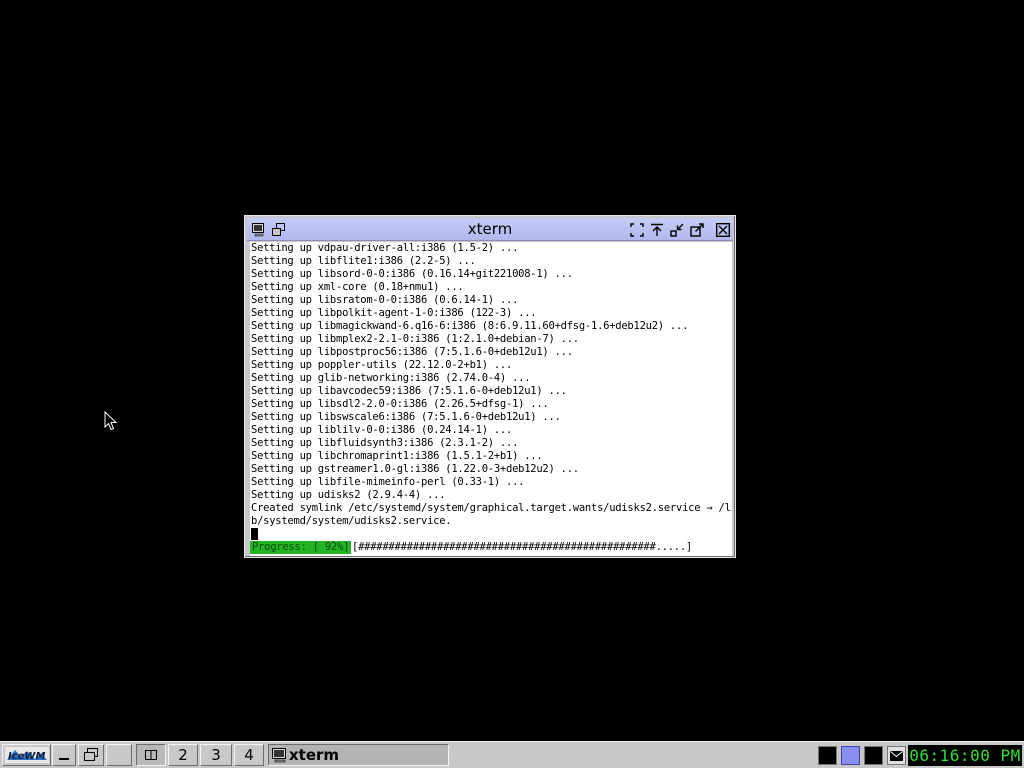  Describe the element at coordinates (827, 755) in the screenshot. I see `cpu-monitor-icon` at that location.